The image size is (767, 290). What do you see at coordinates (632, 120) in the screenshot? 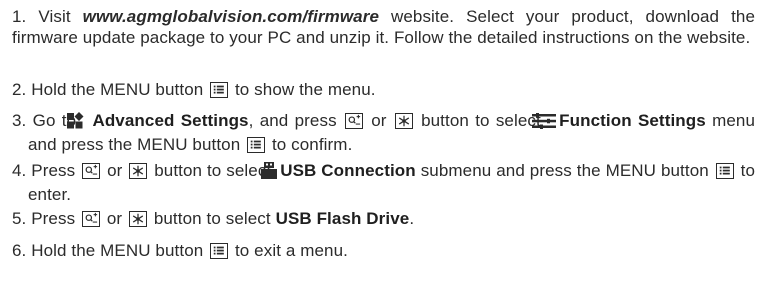
I see `function-settings-label: Function Settings` at bounding box center [632, 120].